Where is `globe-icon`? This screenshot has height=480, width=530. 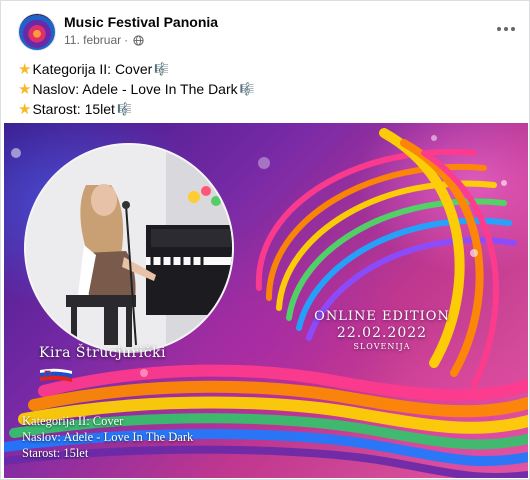 globe-icon is located at coordinates (138, 40).